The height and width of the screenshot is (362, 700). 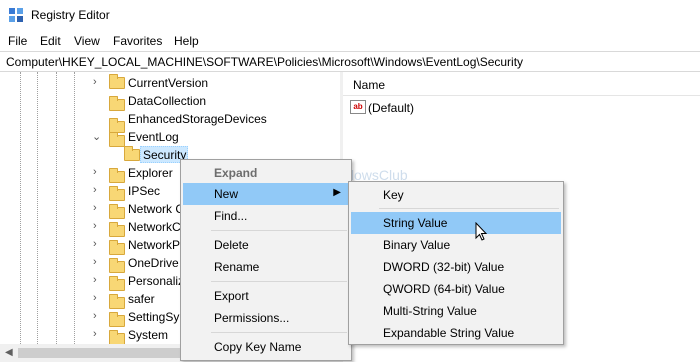 I want to click on tree-item-ipsec: IPSec, so click(x=144, y=191).